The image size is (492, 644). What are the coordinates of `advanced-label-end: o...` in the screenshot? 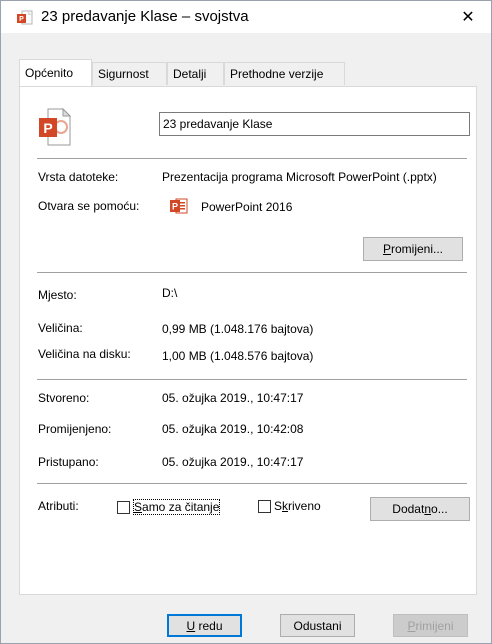 It's located at (439, 509).